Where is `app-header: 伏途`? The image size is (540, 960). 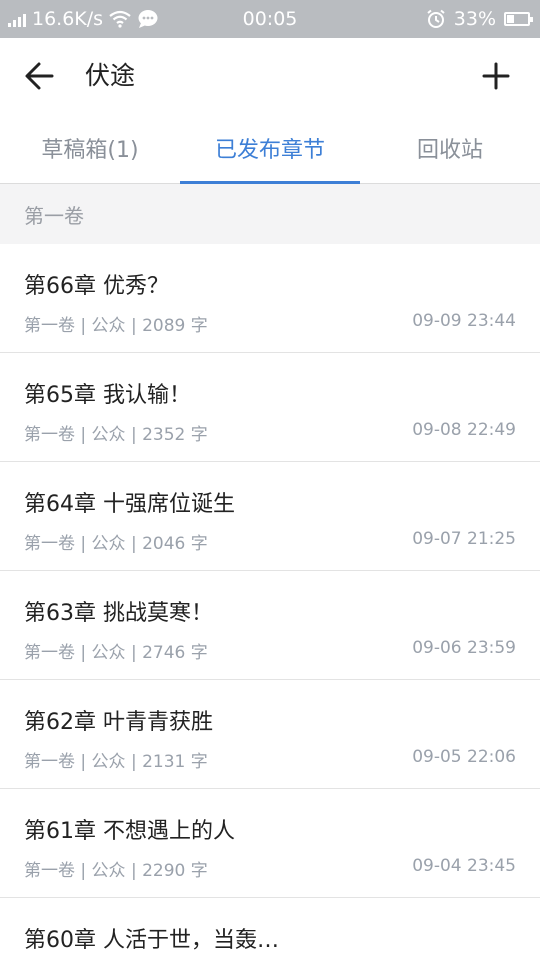 app-header: 伏途 is located at coordinates (270, 75).